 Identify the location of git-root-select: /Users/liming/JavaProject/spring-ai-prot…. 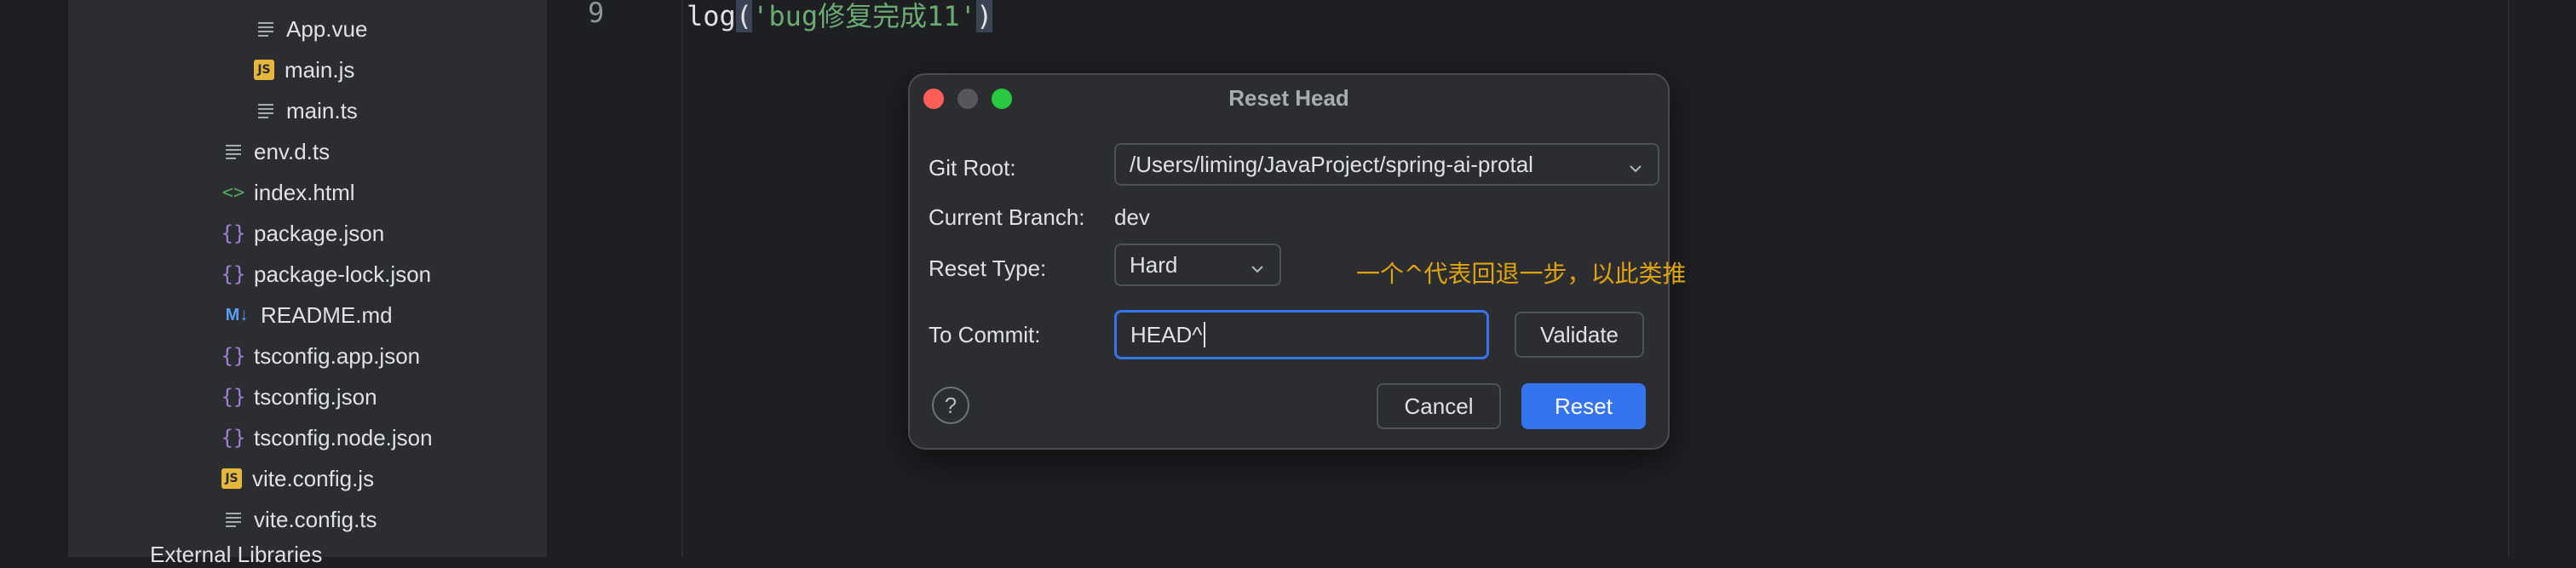
(1386, 164).